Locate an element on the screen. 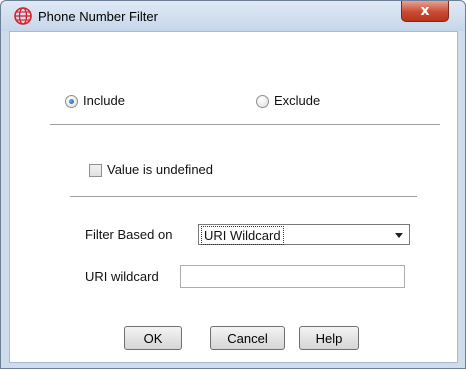  filter-based-on-value: URI Wildcard is located at coordinates (242, 235).